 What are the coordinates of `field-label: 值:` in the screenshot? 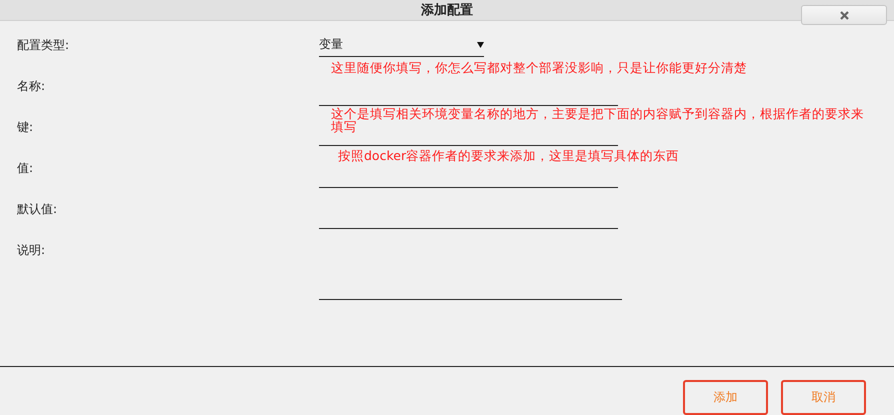 It's located at (25, 168).